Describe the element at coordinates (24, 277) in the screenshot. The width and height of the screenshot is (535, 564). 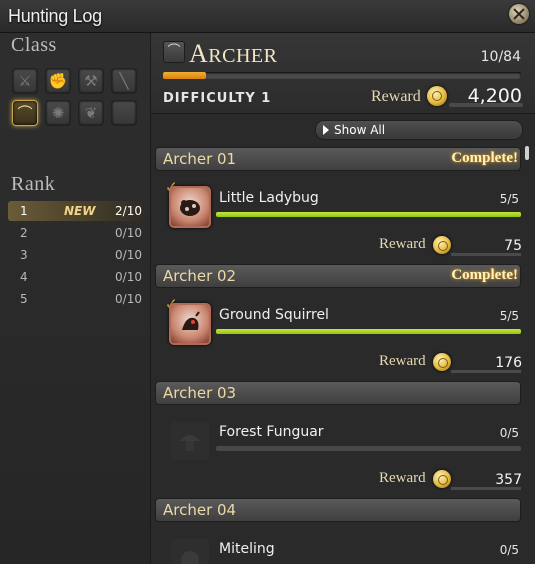
I see `rank-number: 4` at that location.